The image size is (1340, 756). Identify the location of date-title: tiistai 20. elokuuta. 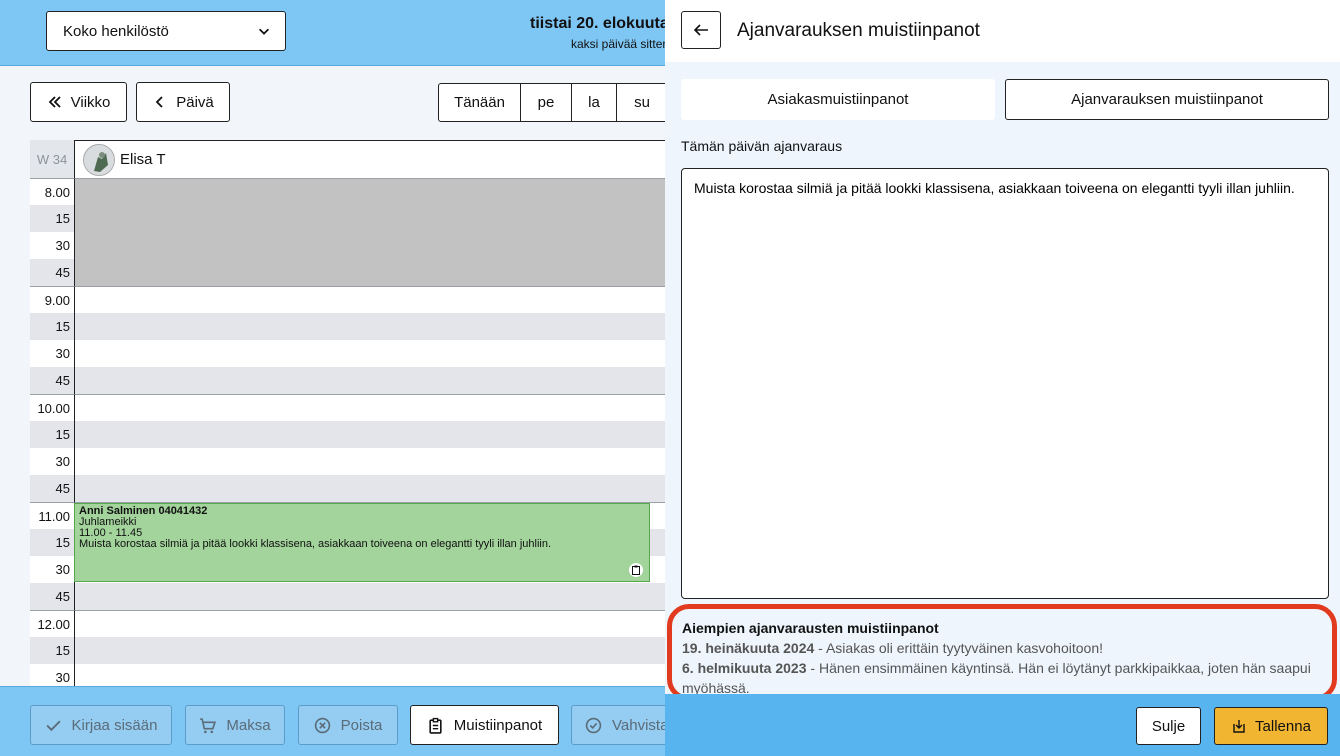
(597, 23).